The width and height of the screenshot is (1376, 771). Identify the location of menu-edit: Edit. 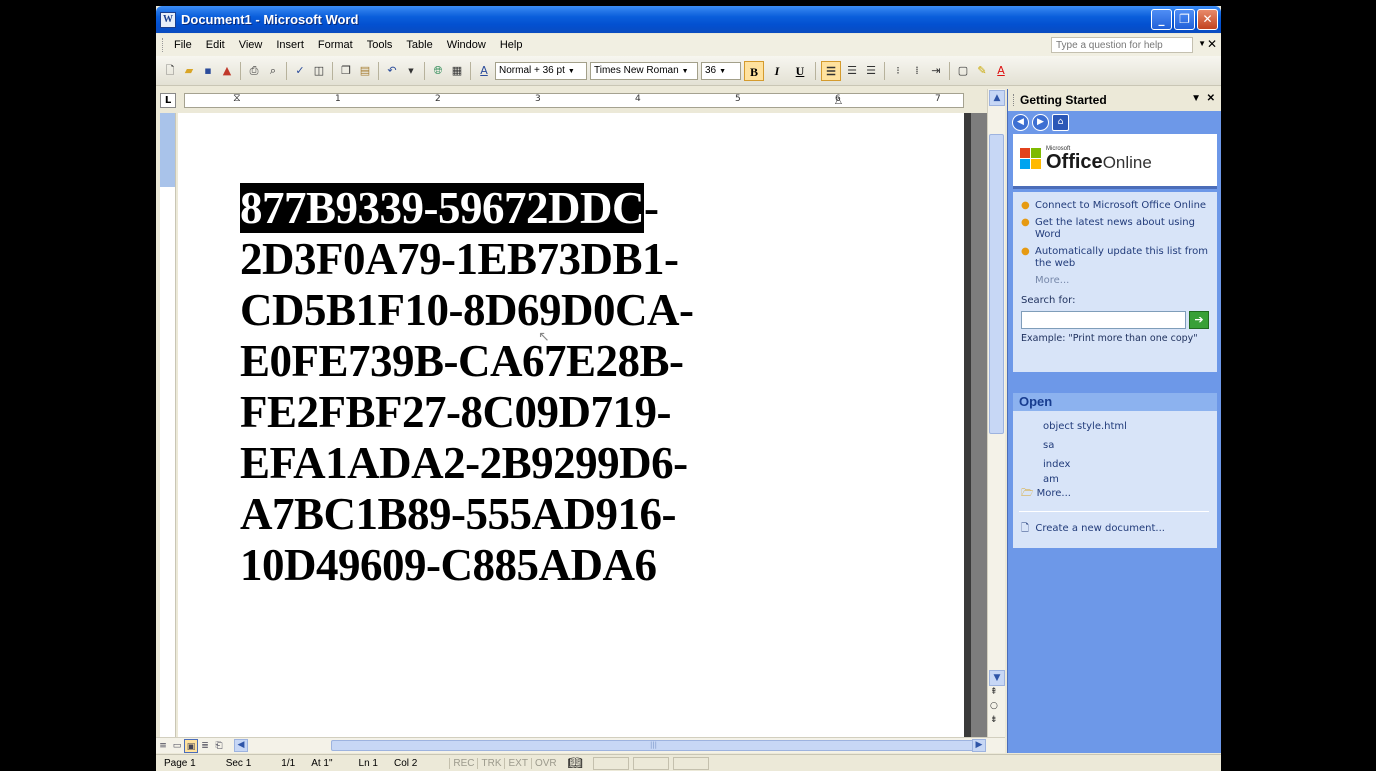
(215, 45).